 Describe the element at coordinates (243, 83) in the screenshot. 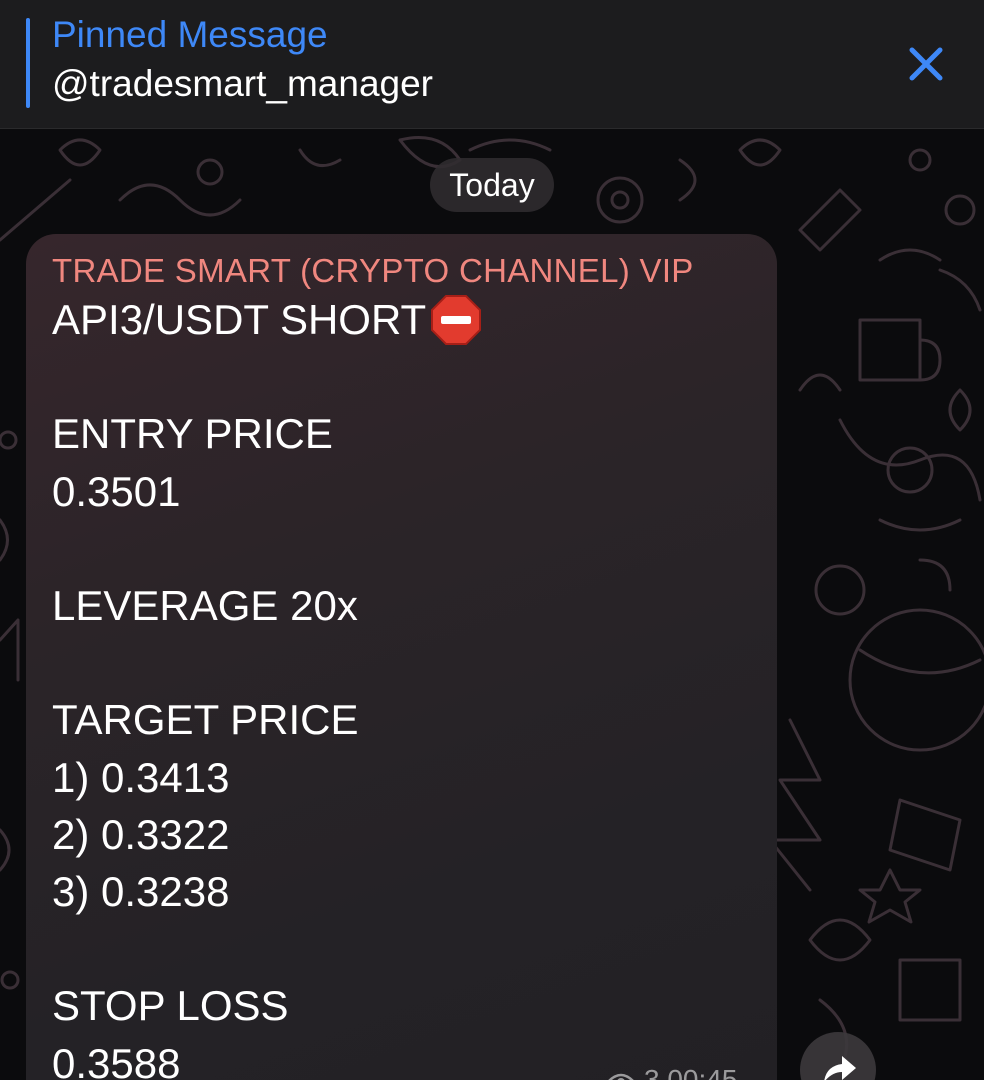

I see `pinned-text: @tradesmart_manager` at that location.